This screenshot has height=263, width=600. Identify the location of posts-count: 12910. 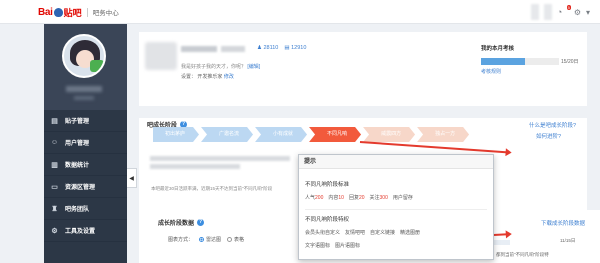
(299, 48).